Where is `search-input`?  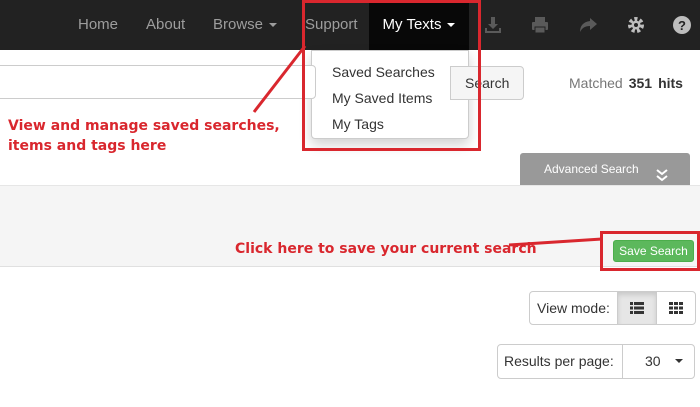
search-input is located at coordinates (158, 82).